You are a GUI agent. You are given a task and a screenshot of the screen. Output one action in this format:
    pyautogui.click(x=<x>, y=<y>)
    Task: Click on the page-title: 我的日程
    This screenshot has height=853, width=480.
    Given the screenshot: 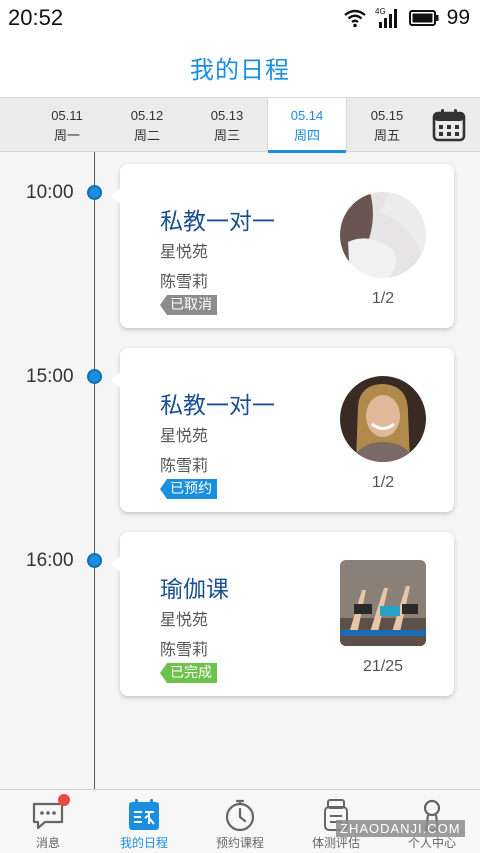 What is the action you would take?
    pyautogui.click(x=240, y=70)
    